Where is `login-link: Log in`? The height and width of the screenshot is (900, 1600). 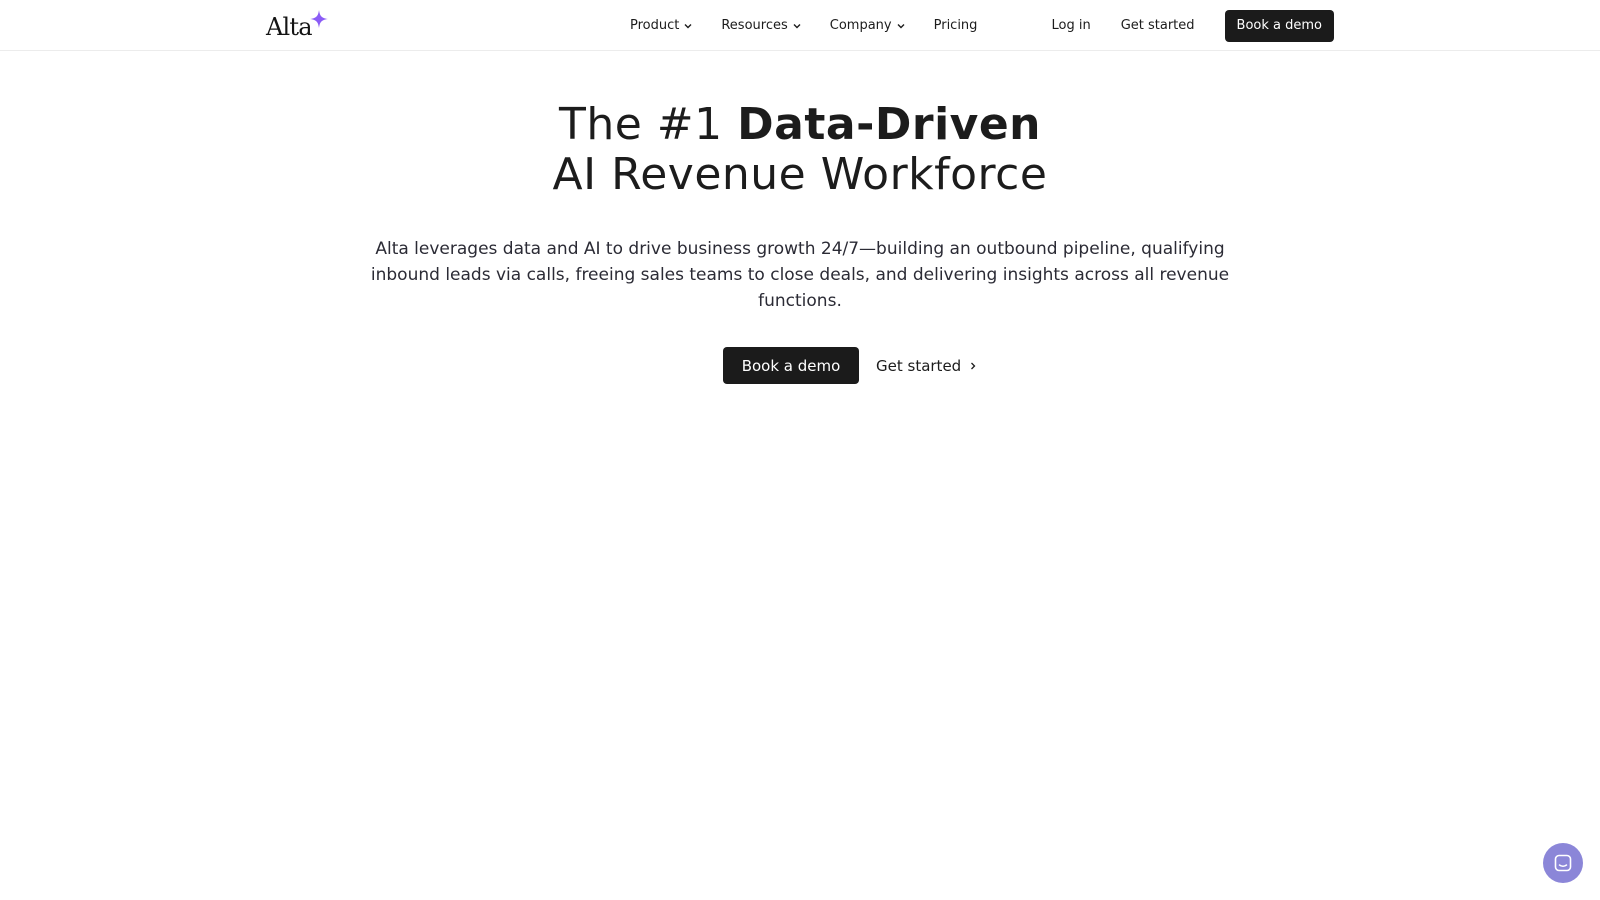
login-link: Log in is located at coordinates (1071, 25).